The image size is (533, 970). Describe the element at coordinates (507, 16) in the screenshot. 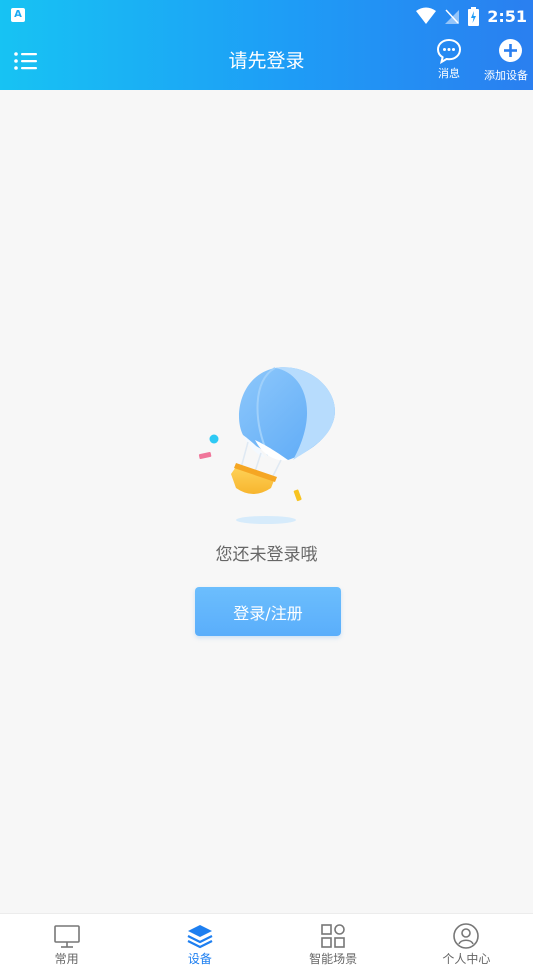

I see `status-time: 2:51` at that location.